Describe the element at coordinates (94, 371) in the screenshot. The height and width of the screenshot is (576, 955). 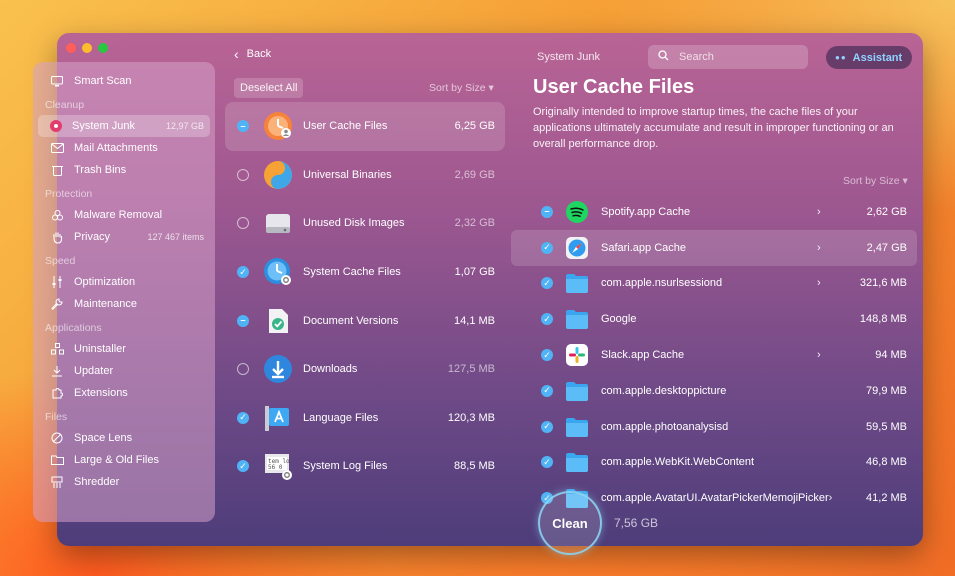
I see `sidebar-item-label: Updater` at that location.